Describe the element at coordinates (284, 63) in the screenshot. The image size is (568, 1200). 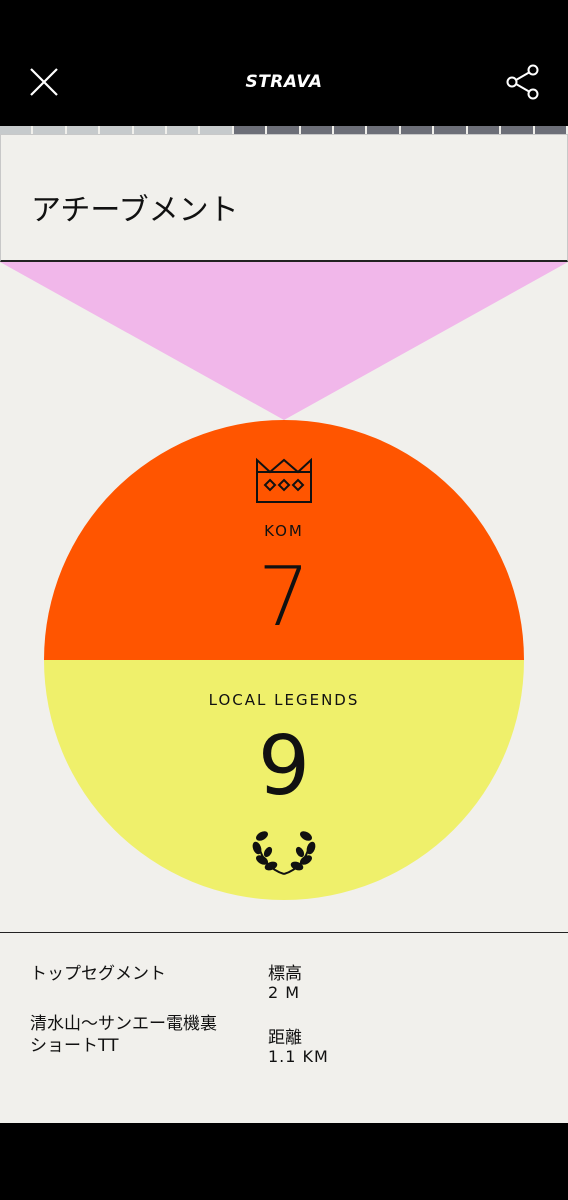
I see `top-bar: STRAVA` at that location.